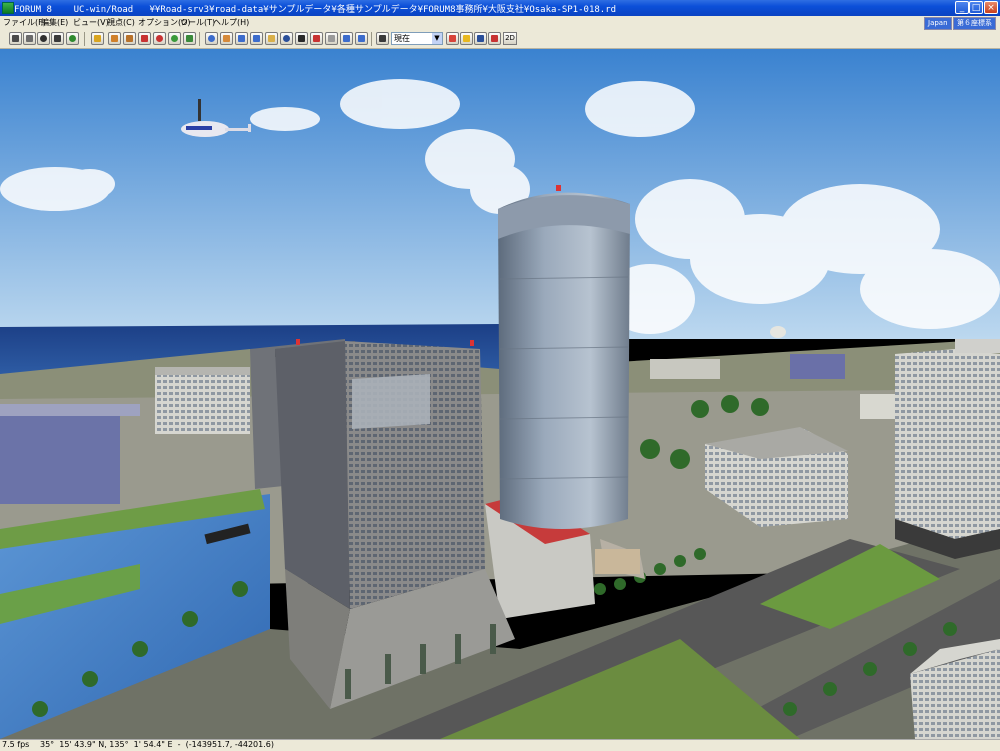 The width and height of the screenshot is (1000, 751). What do you see at coordinates (226, 38) in the screenshot?
I see `move-icon` at bounding box center [226, 38].